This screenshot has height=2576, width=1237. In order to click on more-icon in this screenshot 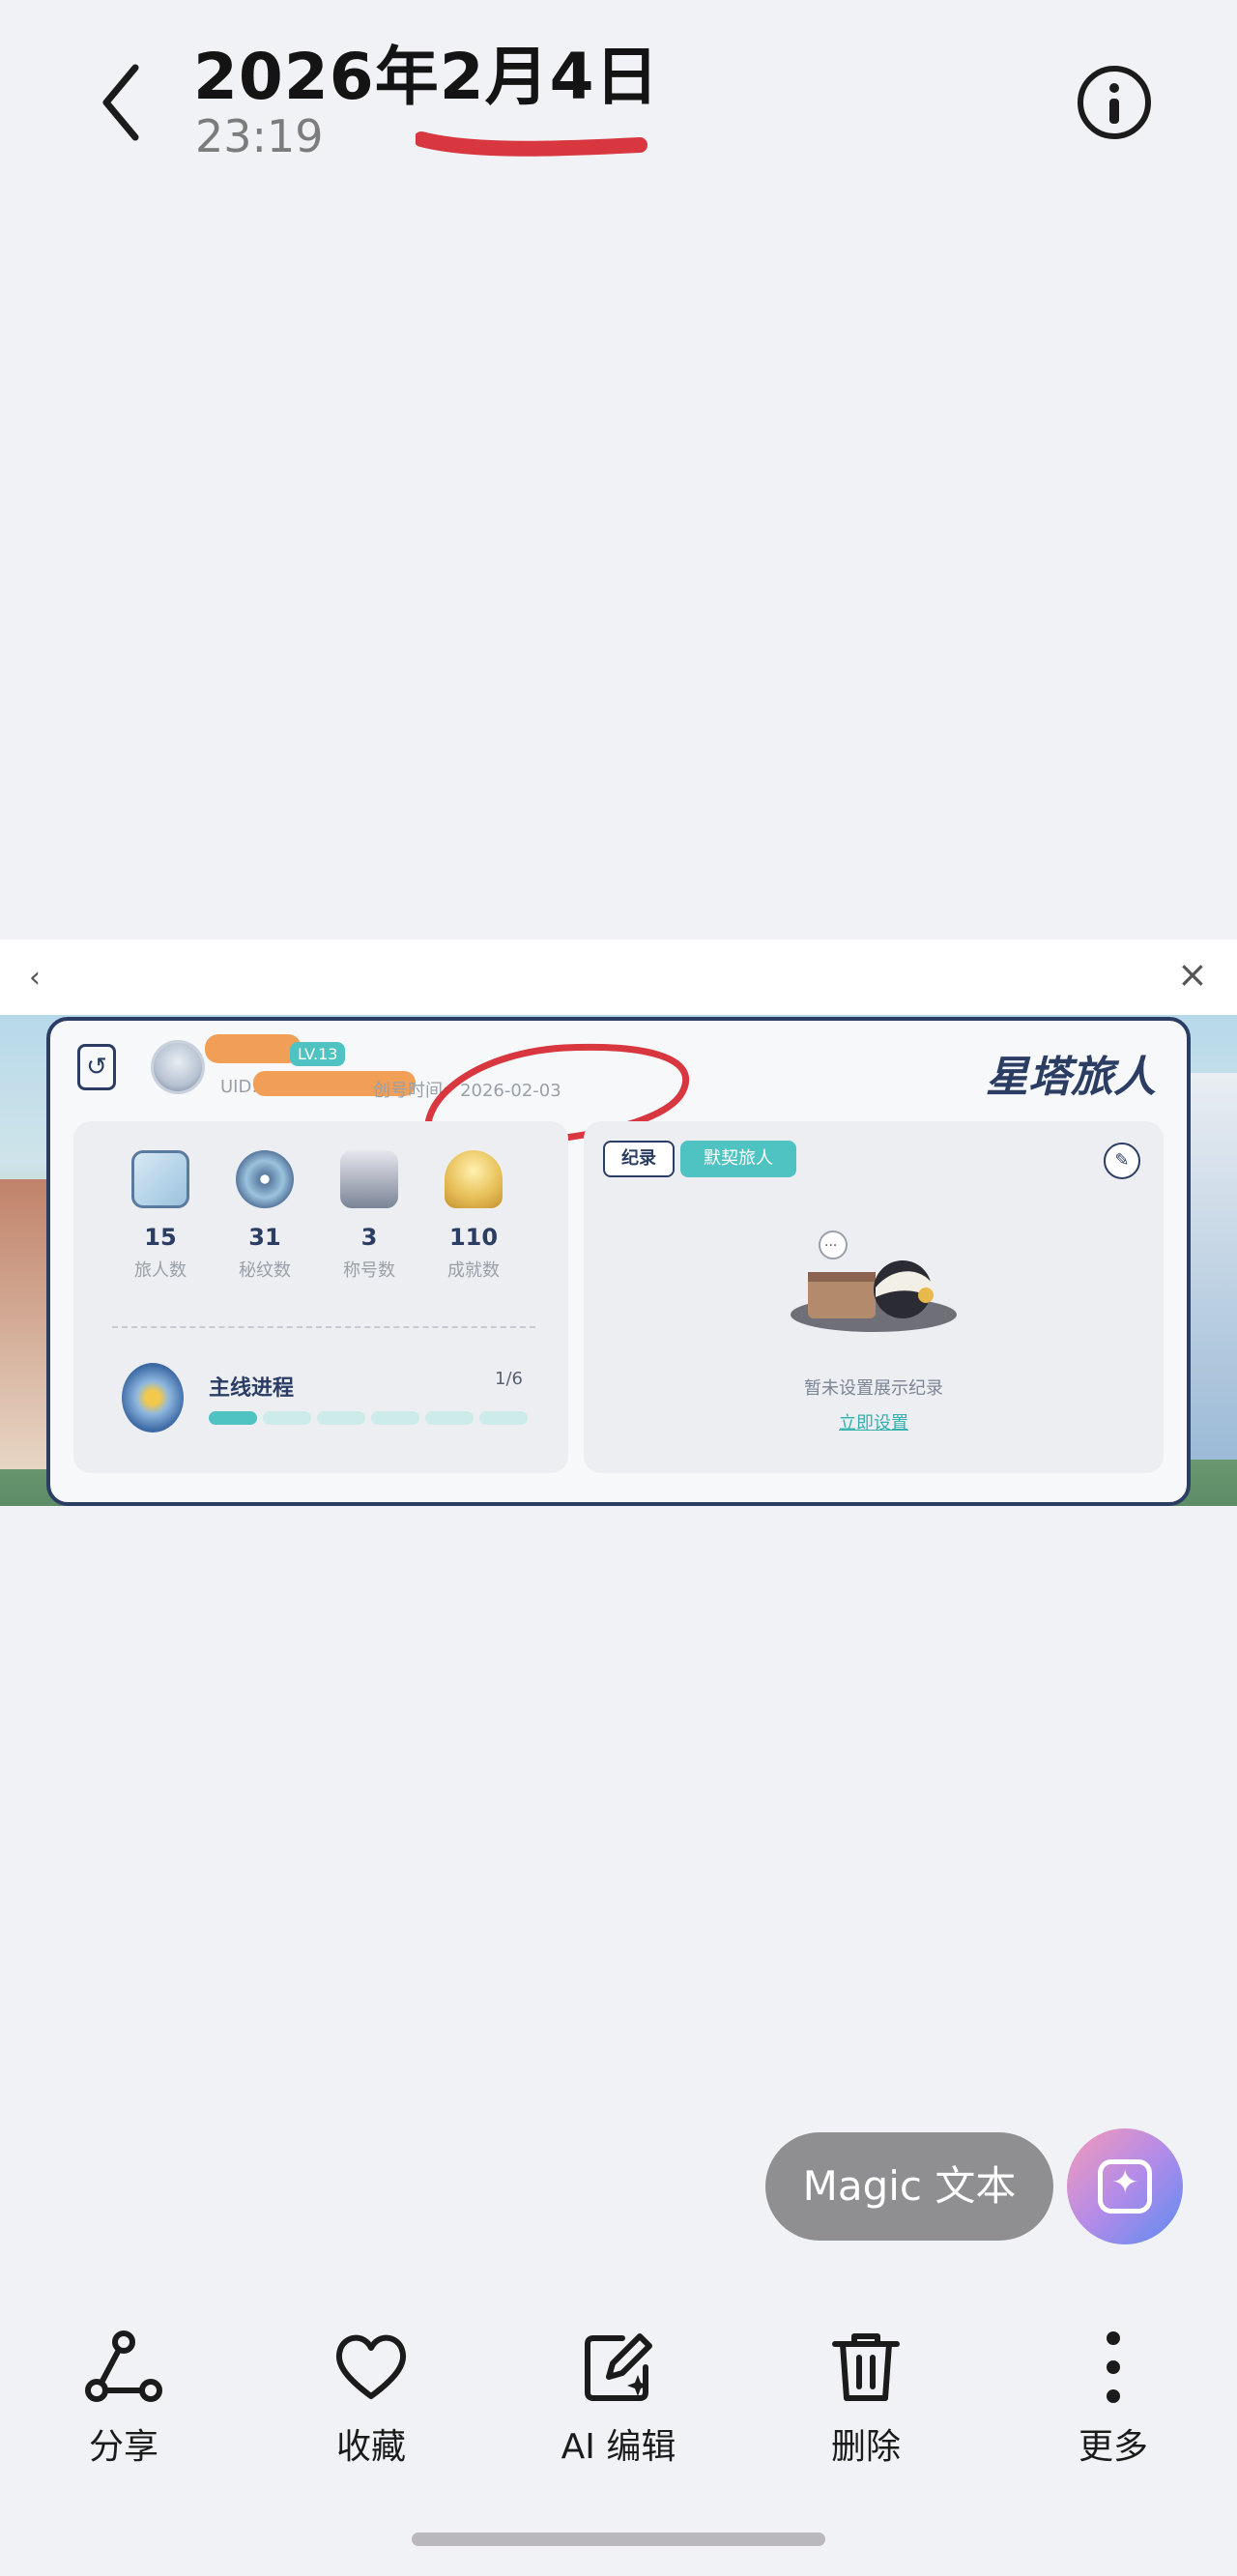, I will do `click(1114, 2367)`.